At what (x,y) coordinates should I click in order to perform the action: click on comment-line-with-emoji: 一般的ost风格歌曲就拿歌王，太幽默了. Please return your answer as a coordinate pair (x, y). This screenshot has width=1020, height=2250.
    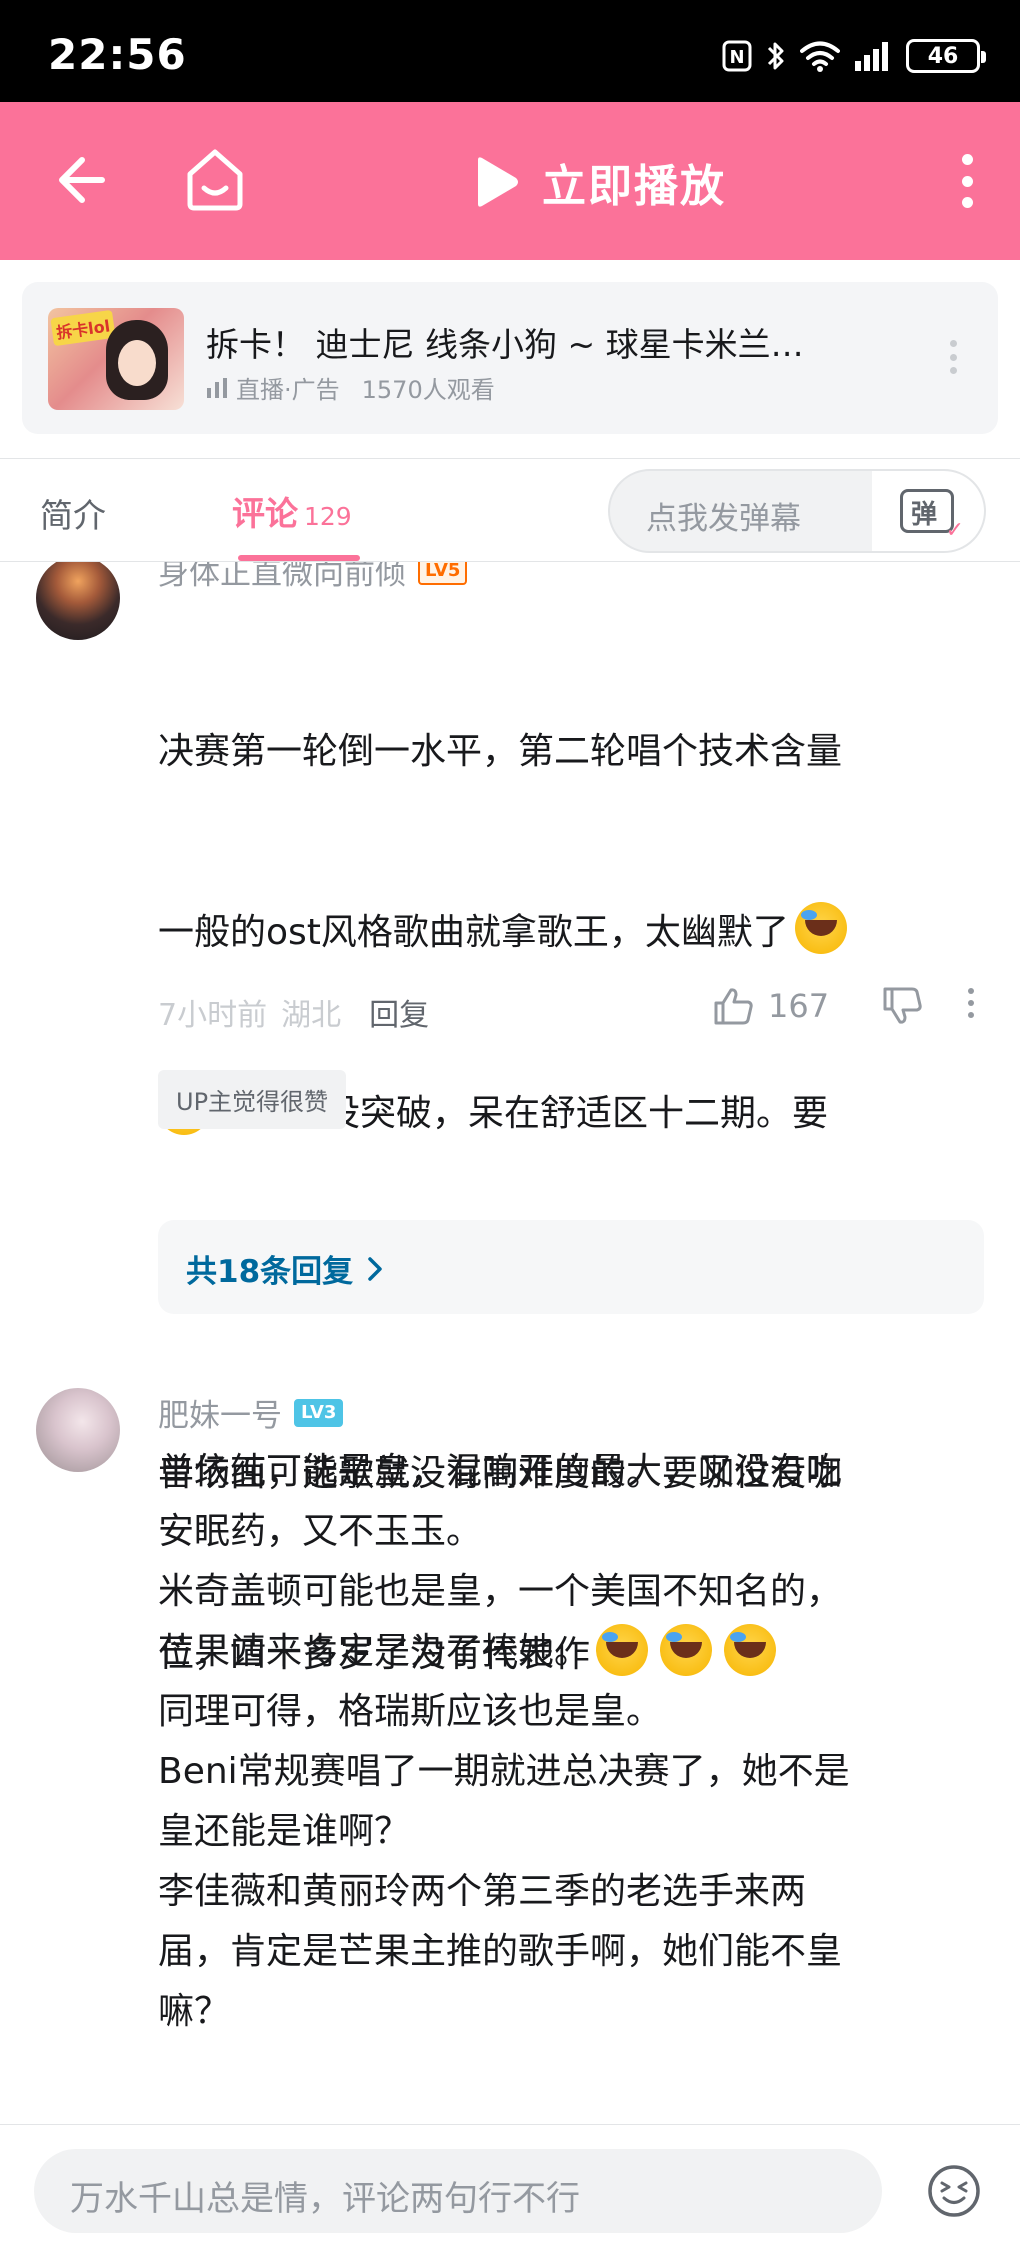
    Looking at the image, I should click on (568, 932).